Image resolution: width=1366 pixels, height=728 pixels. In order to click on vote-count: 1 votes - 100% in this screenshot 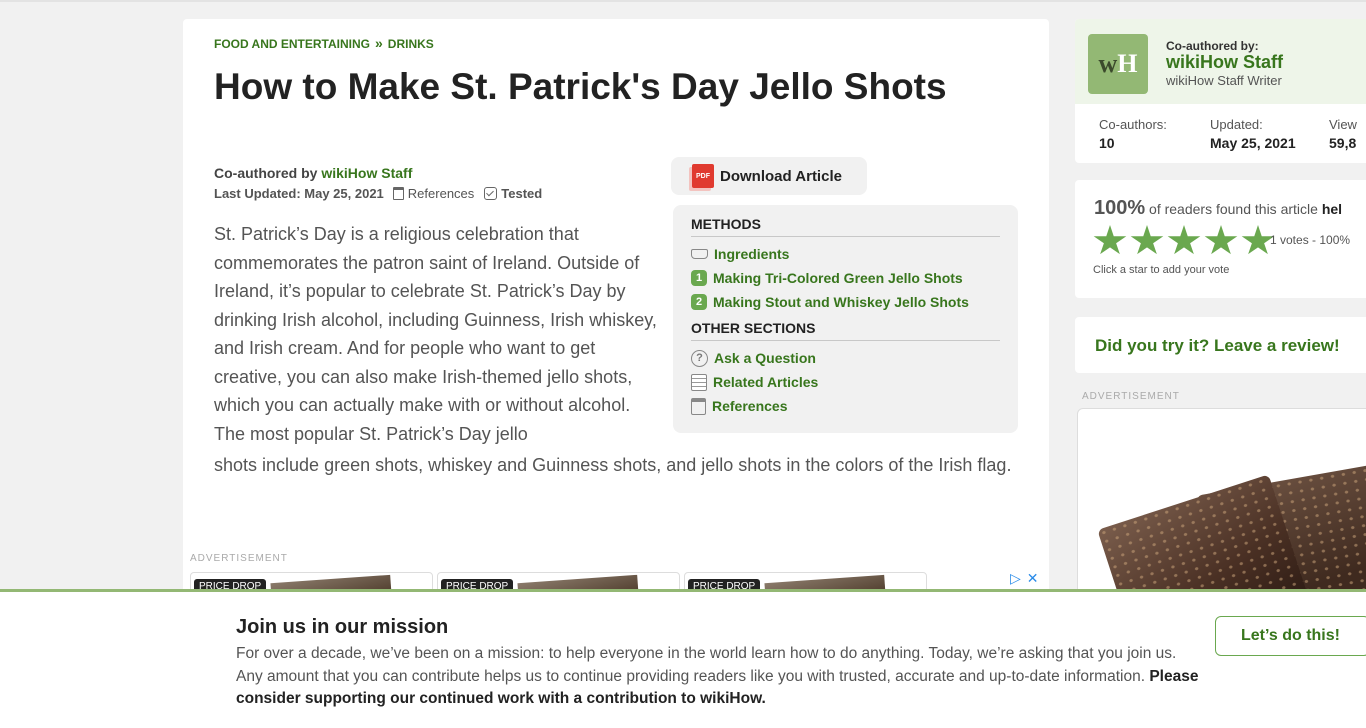, I will do `click(1310, 240)`.